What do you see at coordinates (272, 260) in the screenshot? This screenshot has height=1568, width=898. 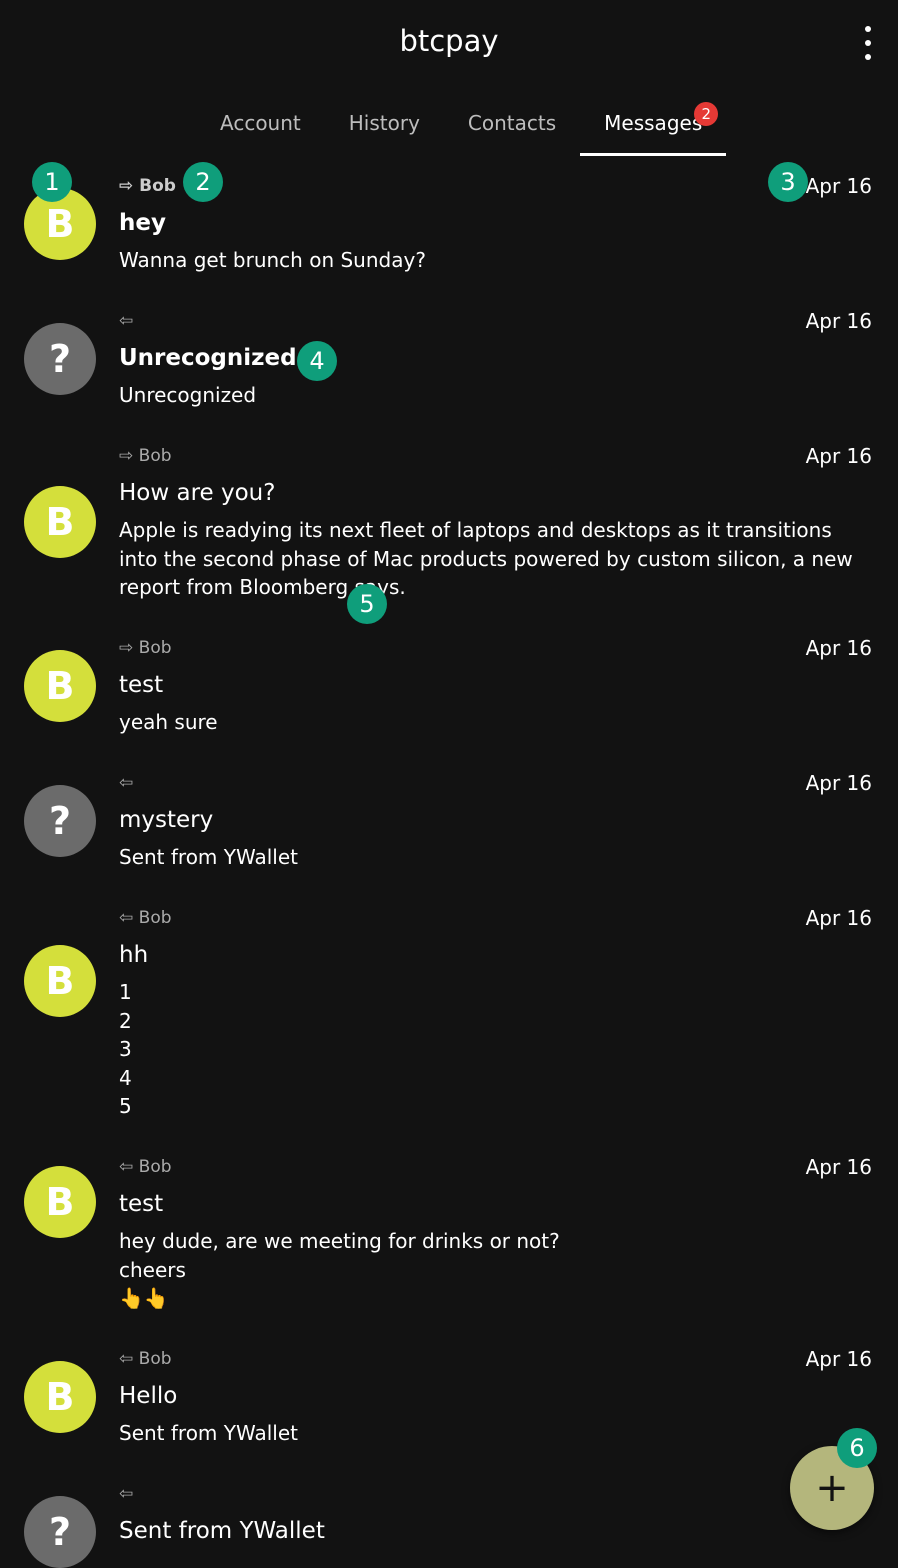 I see `message-body: Wanna get brunch on Sunday?` at bounding box center [272, 260].